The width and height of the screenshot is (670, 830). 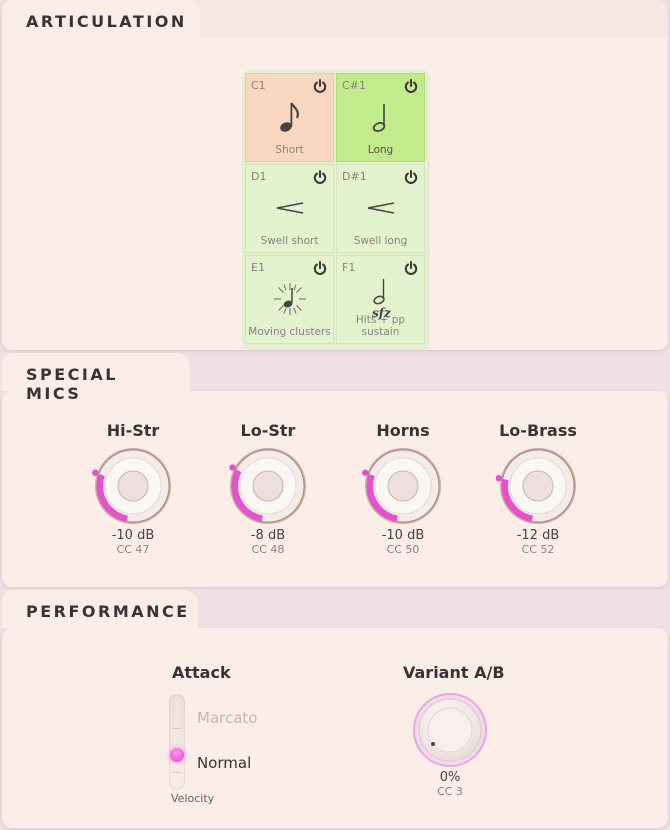 I want to click on mic-name: Hi-Str, so click(x=133, y=430).